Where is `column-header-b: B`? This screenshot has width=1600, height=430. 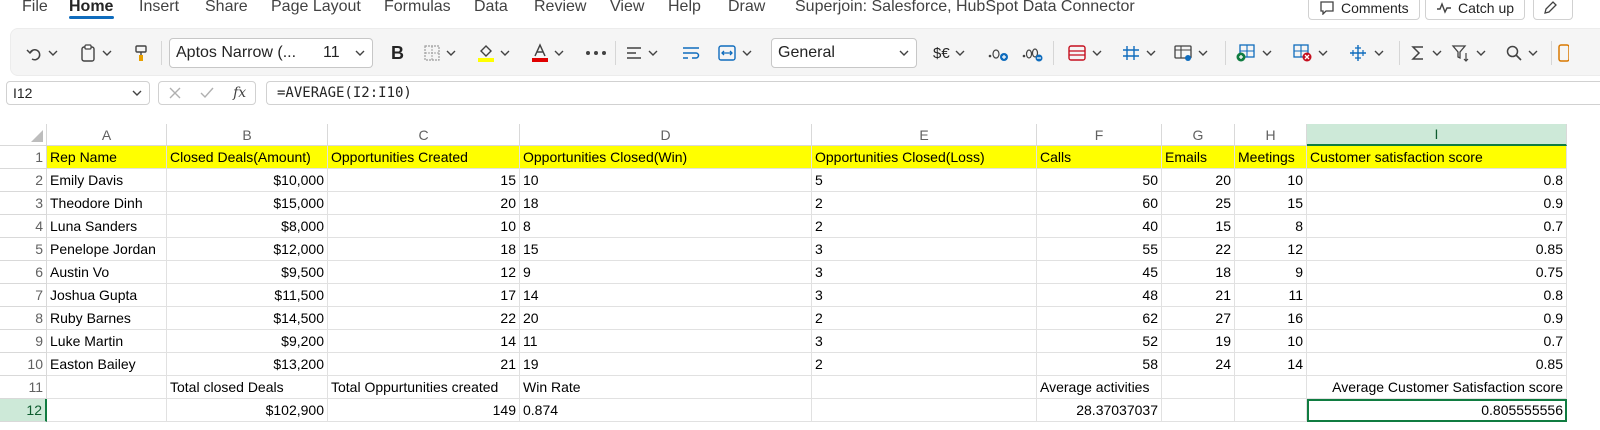 column-header-b: B is located at coordinates (247, 135).